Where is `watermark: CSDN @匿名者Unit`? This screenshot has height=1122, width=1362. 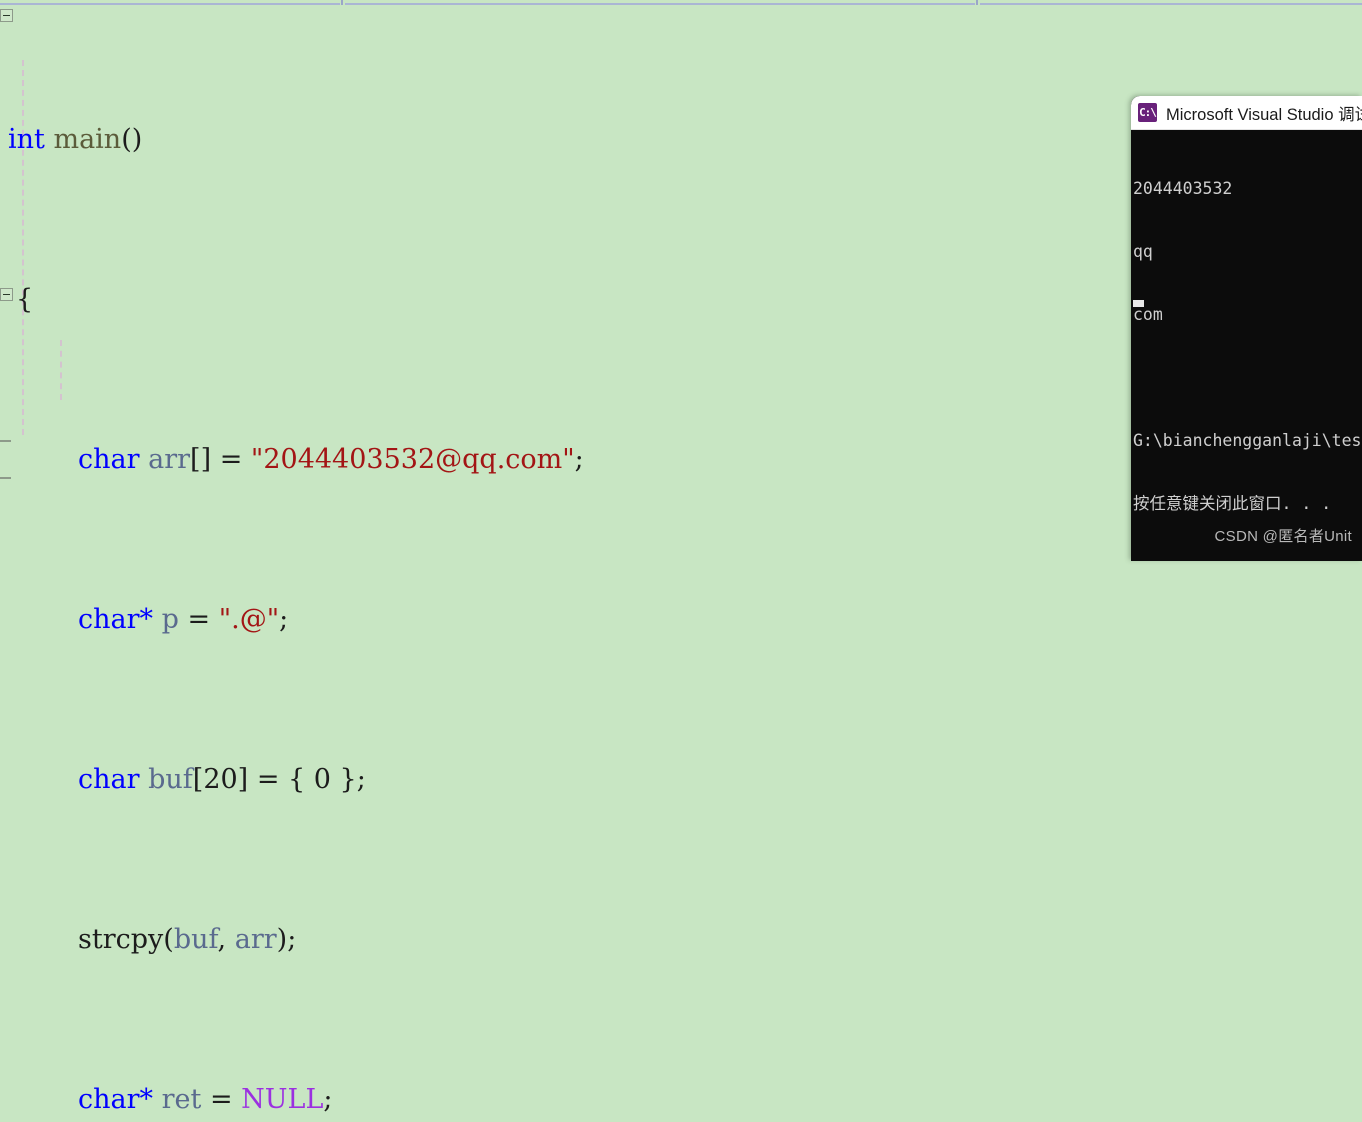
watermark: CSDN @匿名者Unit is located at coordinates (1283, 536).